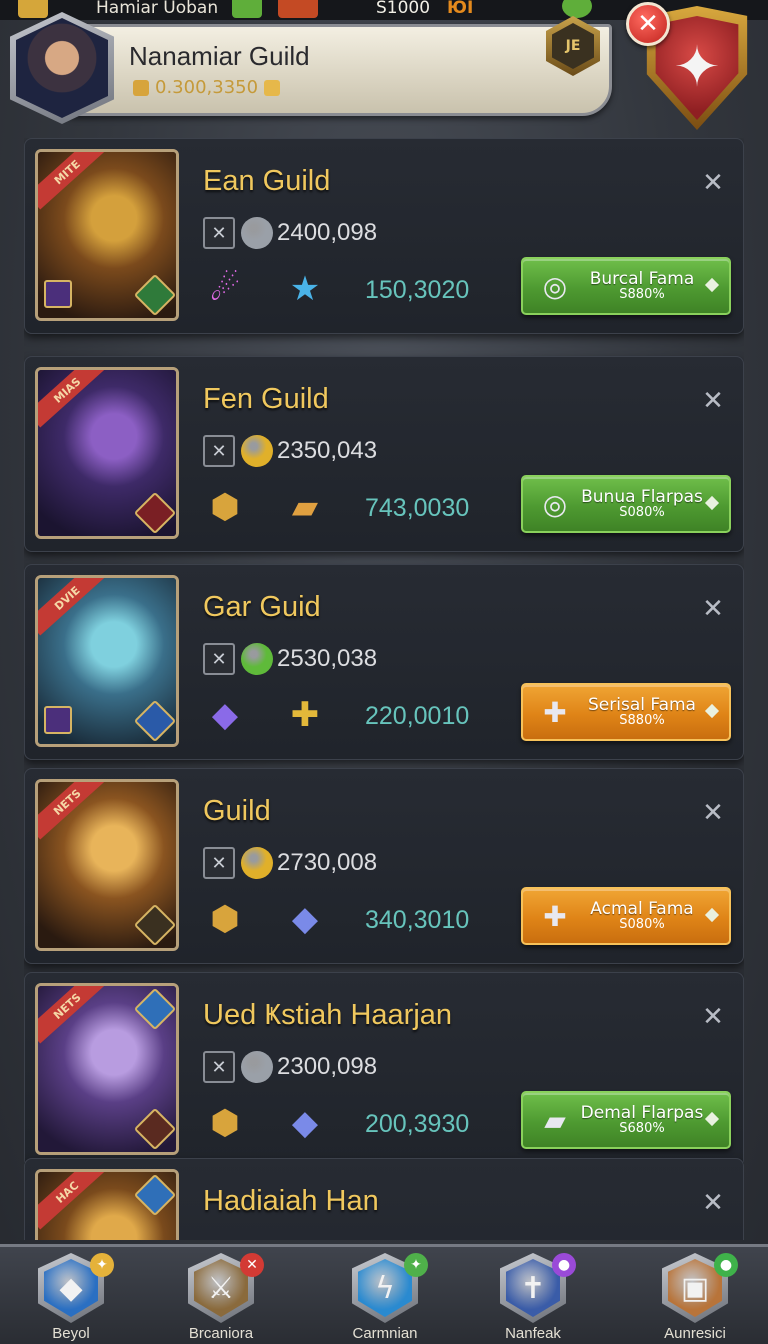  What do you see at coordinates (291, 1201) in the screenshot?
I see `guild-name: Hadiaiah Han` at bounding box center [291, 1201].